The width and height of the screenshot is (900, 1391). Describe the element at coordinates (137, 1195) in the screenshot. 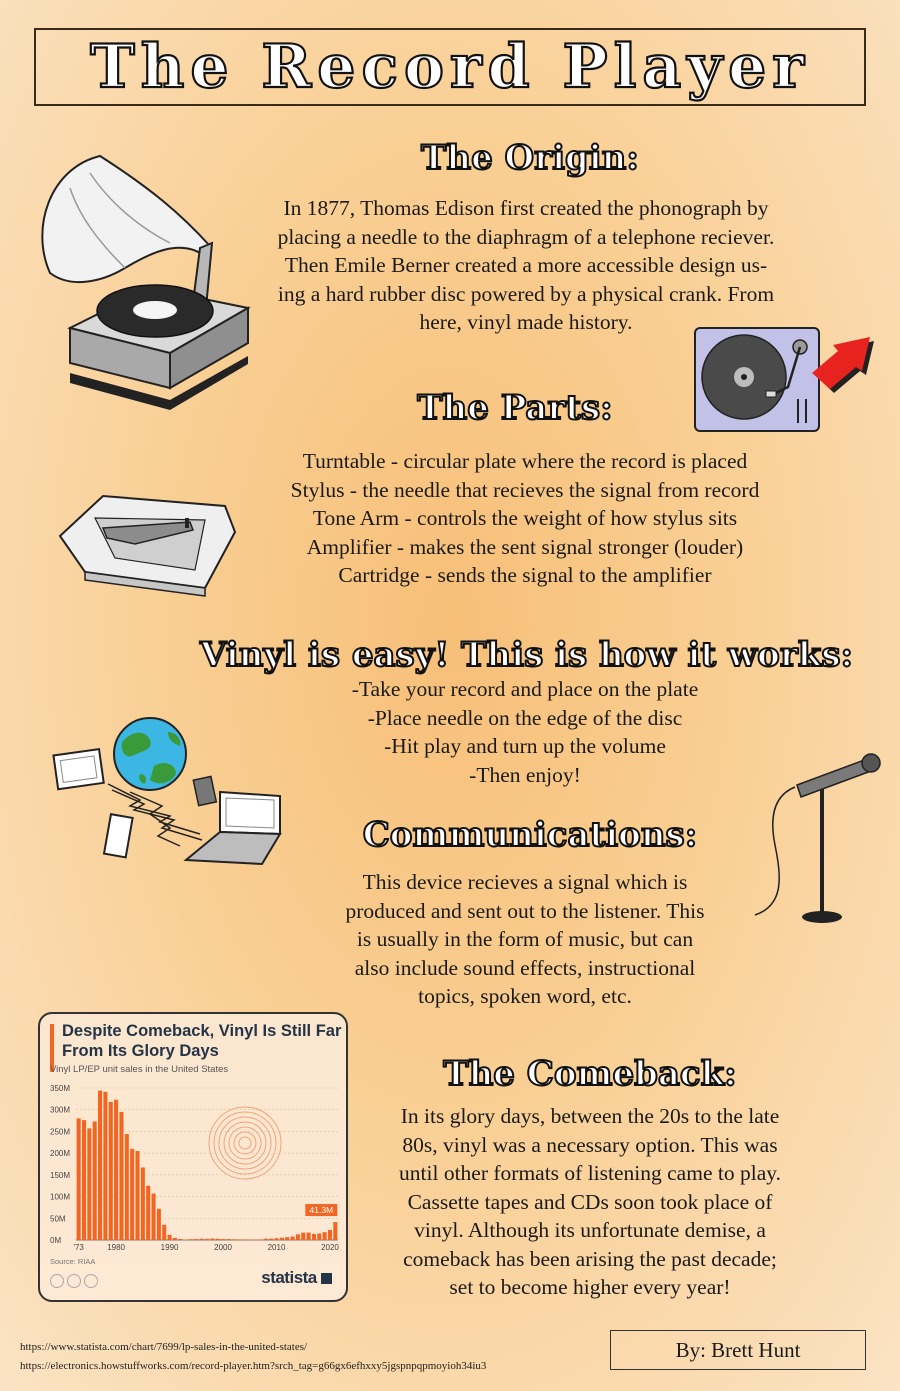

I see `bar-1984` at that location.